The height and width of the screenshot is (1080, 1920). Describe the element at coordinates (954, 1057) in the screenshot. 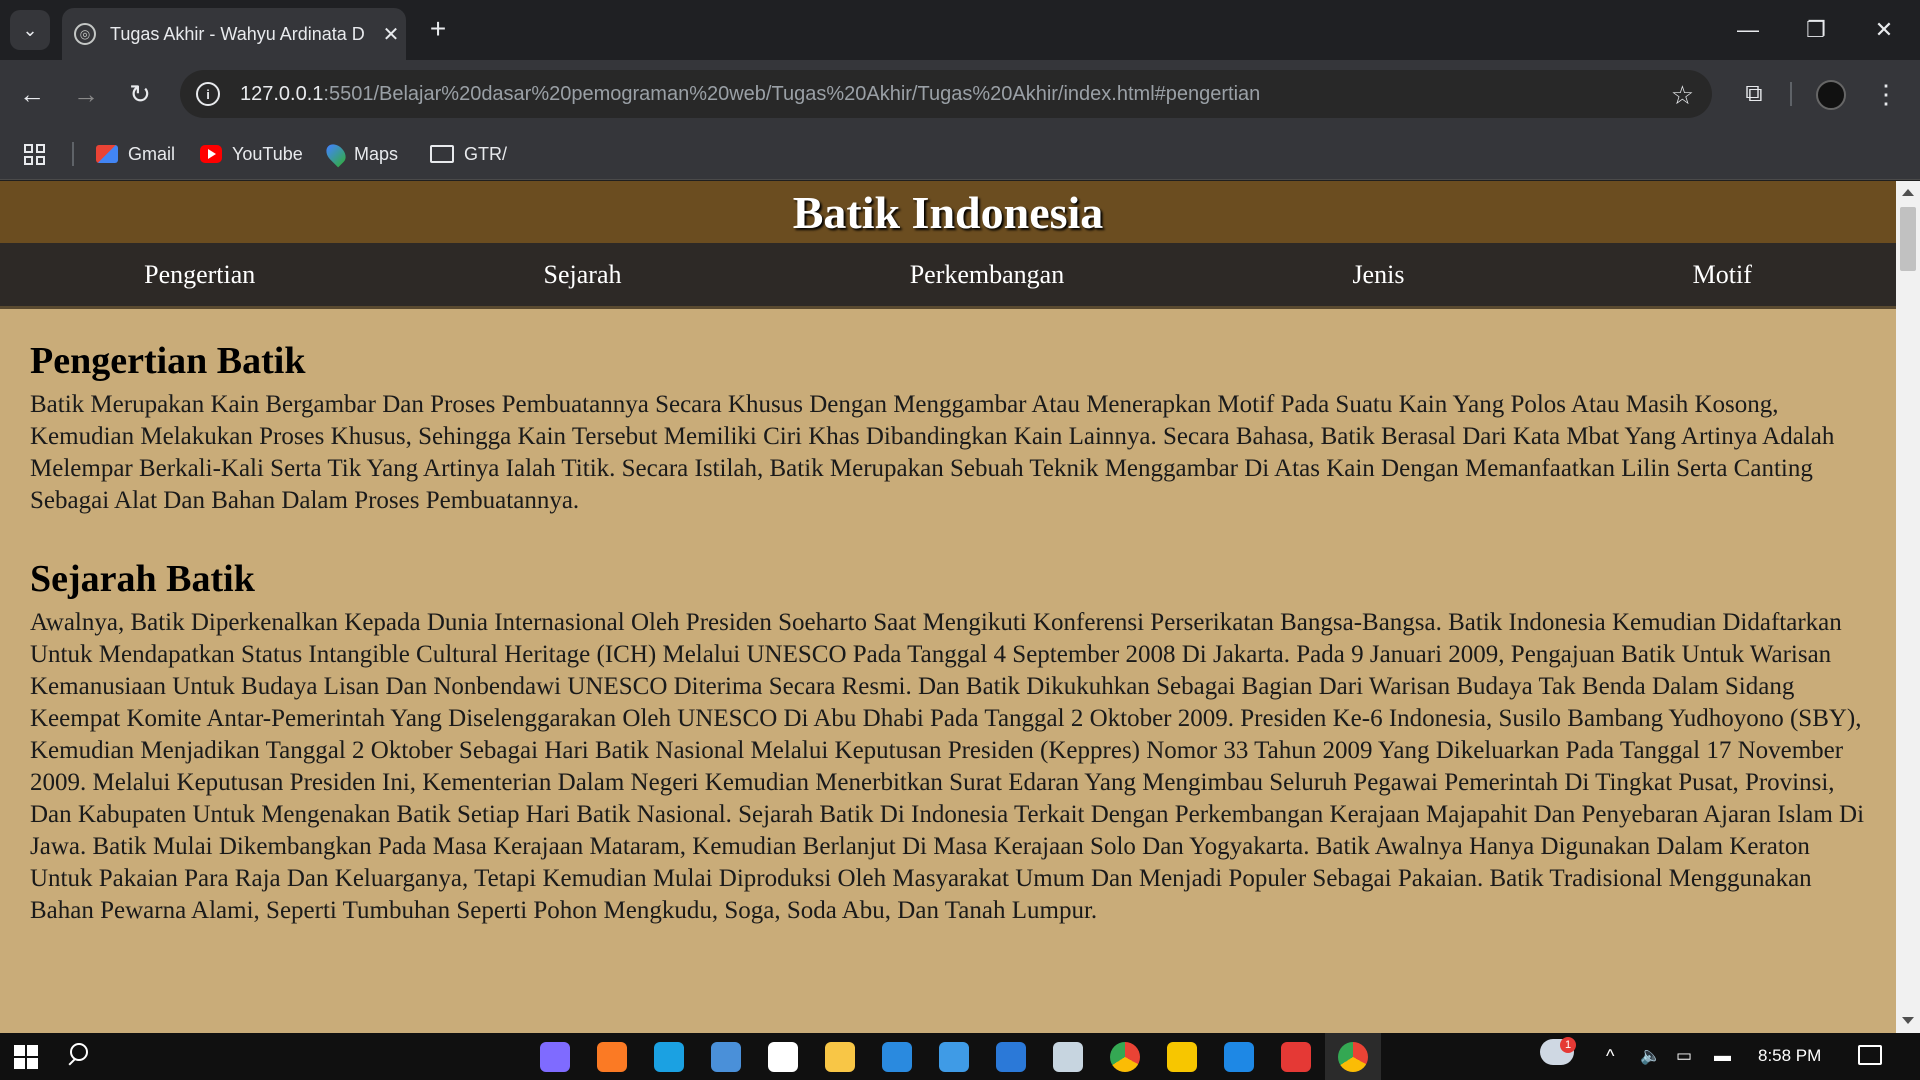

I see `paint-icon` at that location.